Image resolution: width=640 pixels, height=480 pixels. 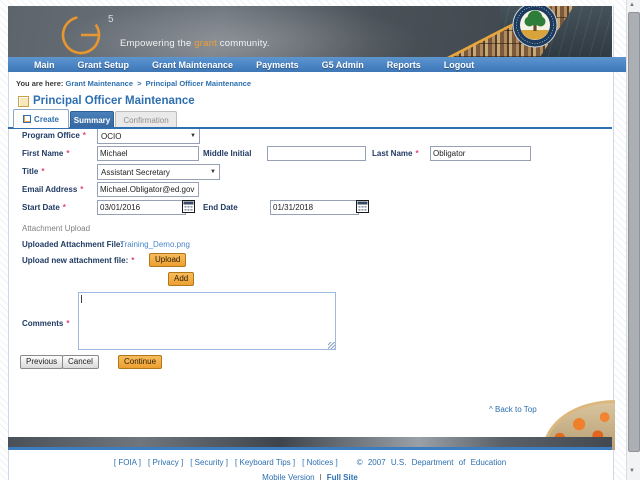 I want to click on scrollbar-down-arrow-icon: ▼, so click(x=632, y=471).